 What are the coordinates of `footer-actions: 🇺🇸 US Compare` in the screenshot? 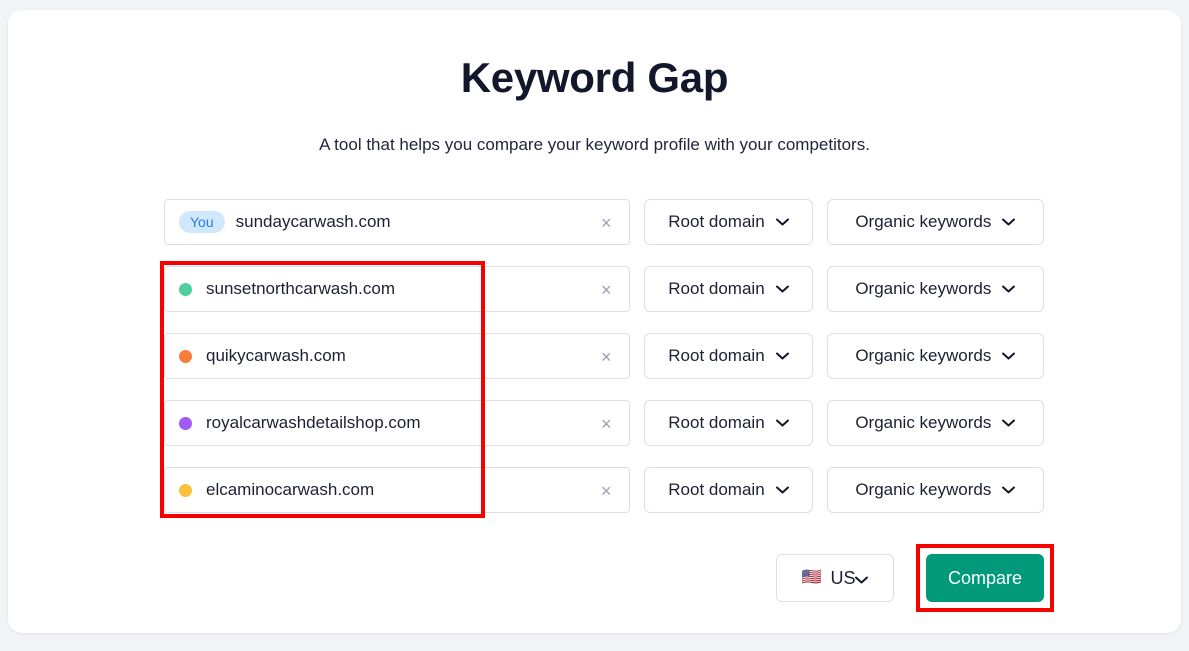 It's located at (609, 578).